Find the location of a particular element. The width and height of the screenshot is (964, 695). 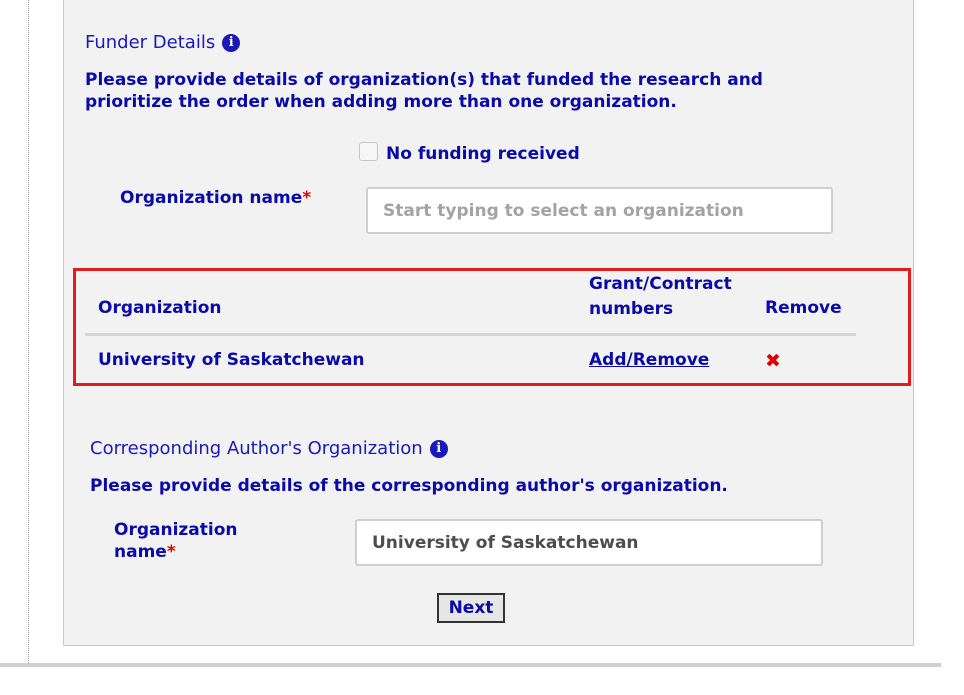

table-header-divider is located at coordinates (470, 334).